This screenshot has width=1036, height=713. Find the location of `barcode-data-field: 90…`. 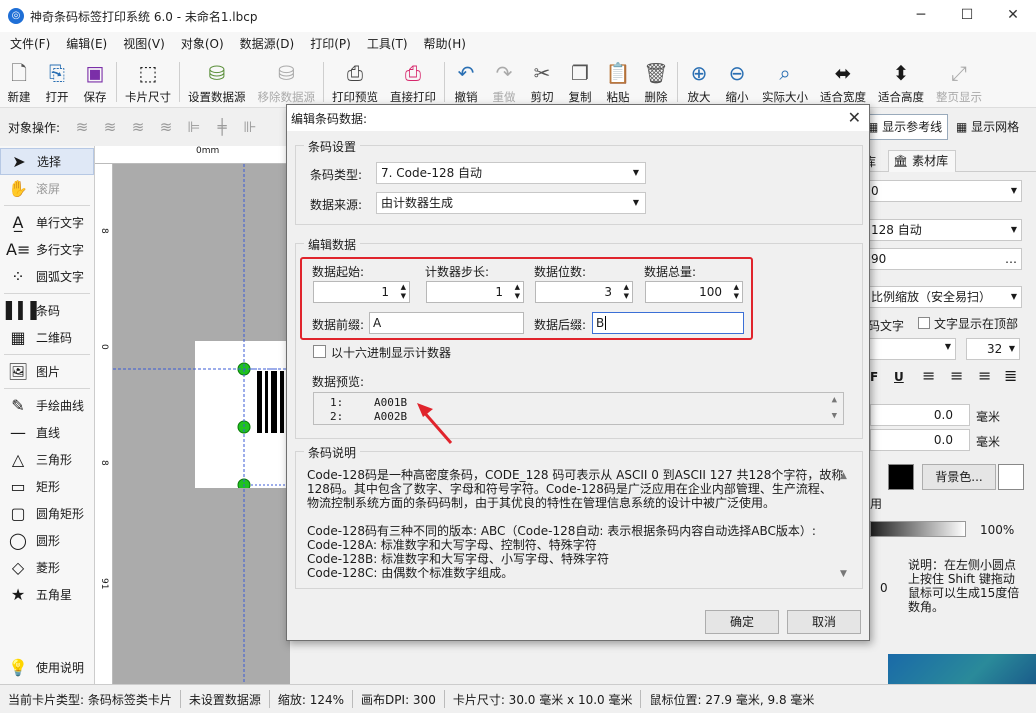

barcode-data-field: 90… is located at coordinates (944, 259).